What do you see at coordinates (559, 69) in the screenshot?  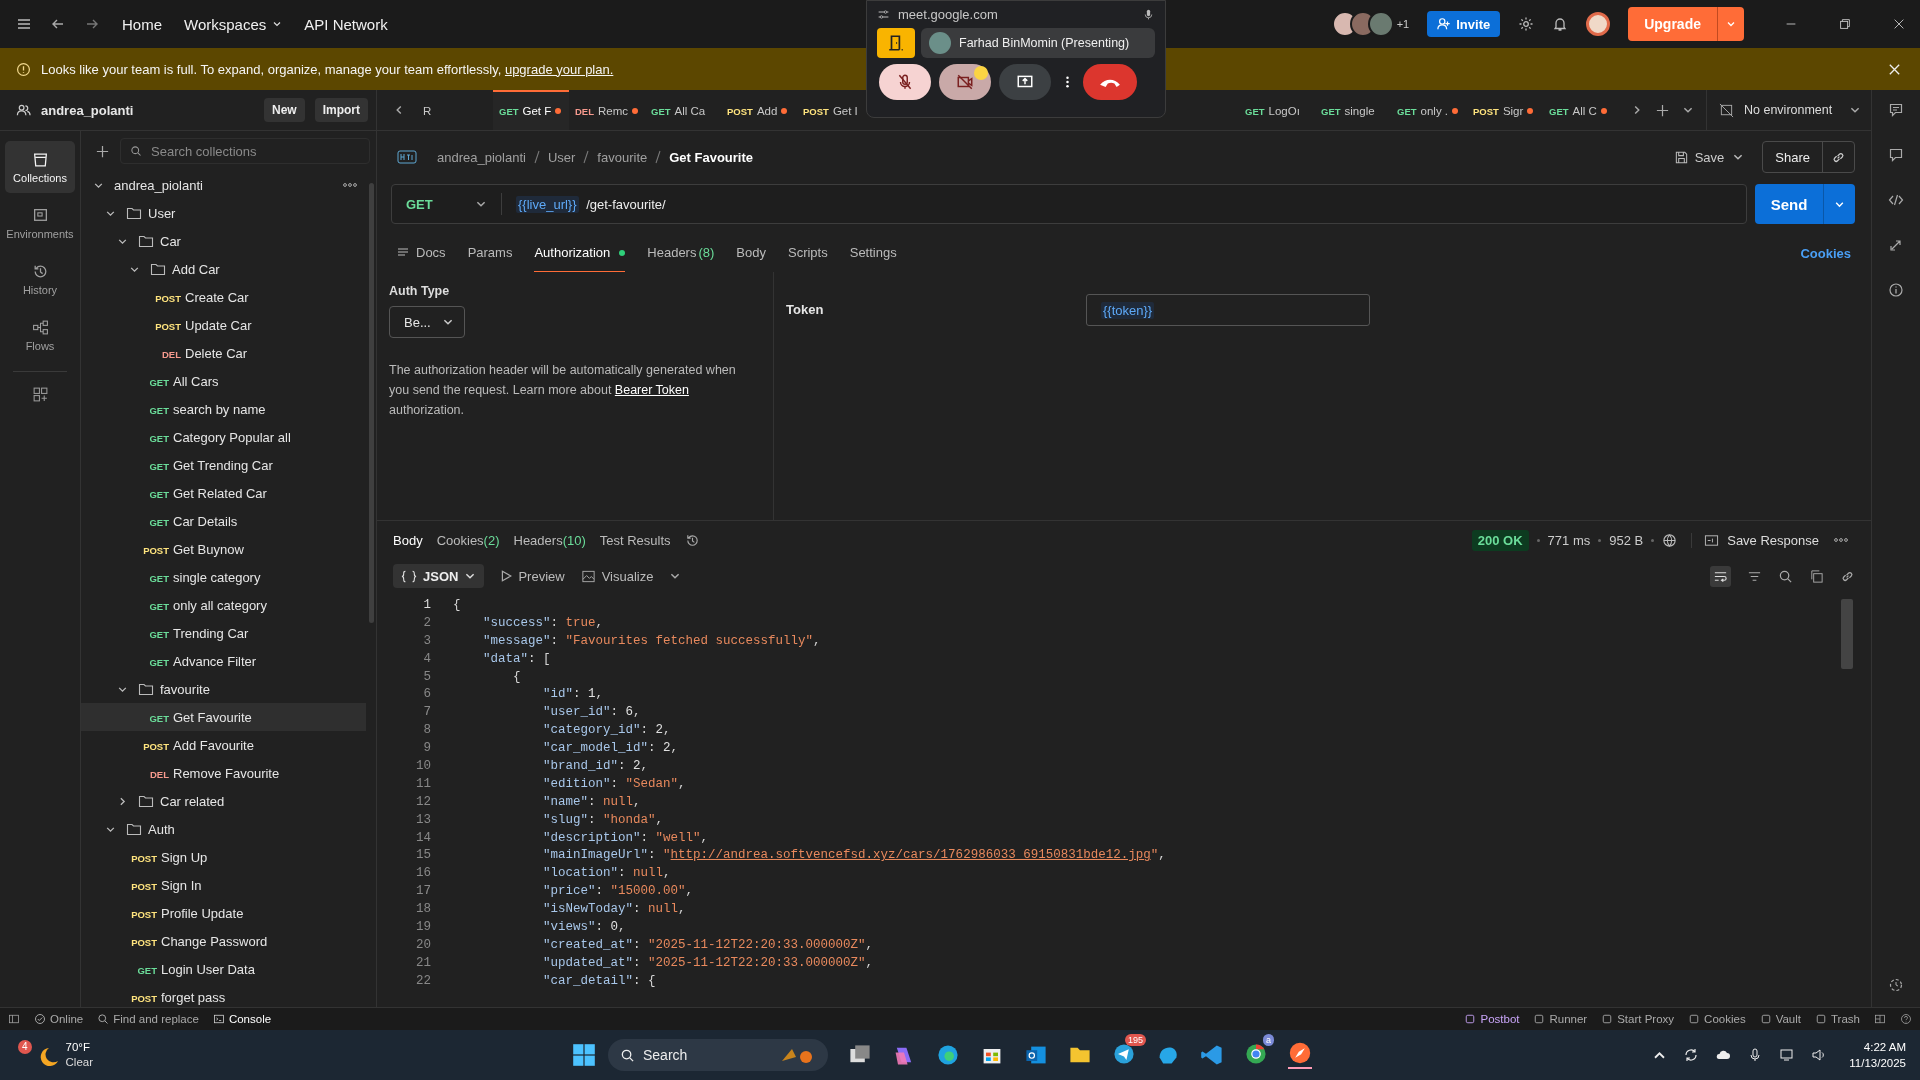 I see `upgrade-plan-link: upgrade your plan.` at bounding box center [559, 69].